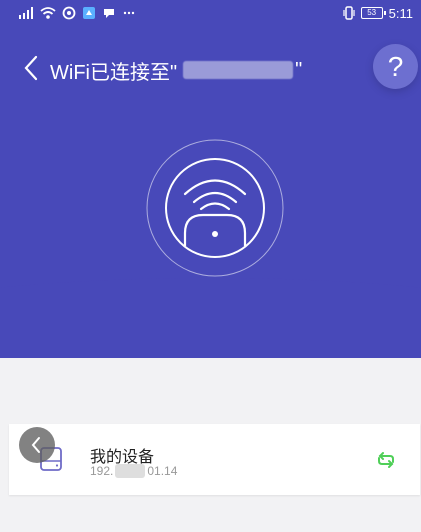 This screenshot has height=532, width=421. What do you see at coordinates (162, 471) in the screenshot?
I see `device-ip-suffix: 01.14` at bounding box center [162, 471].